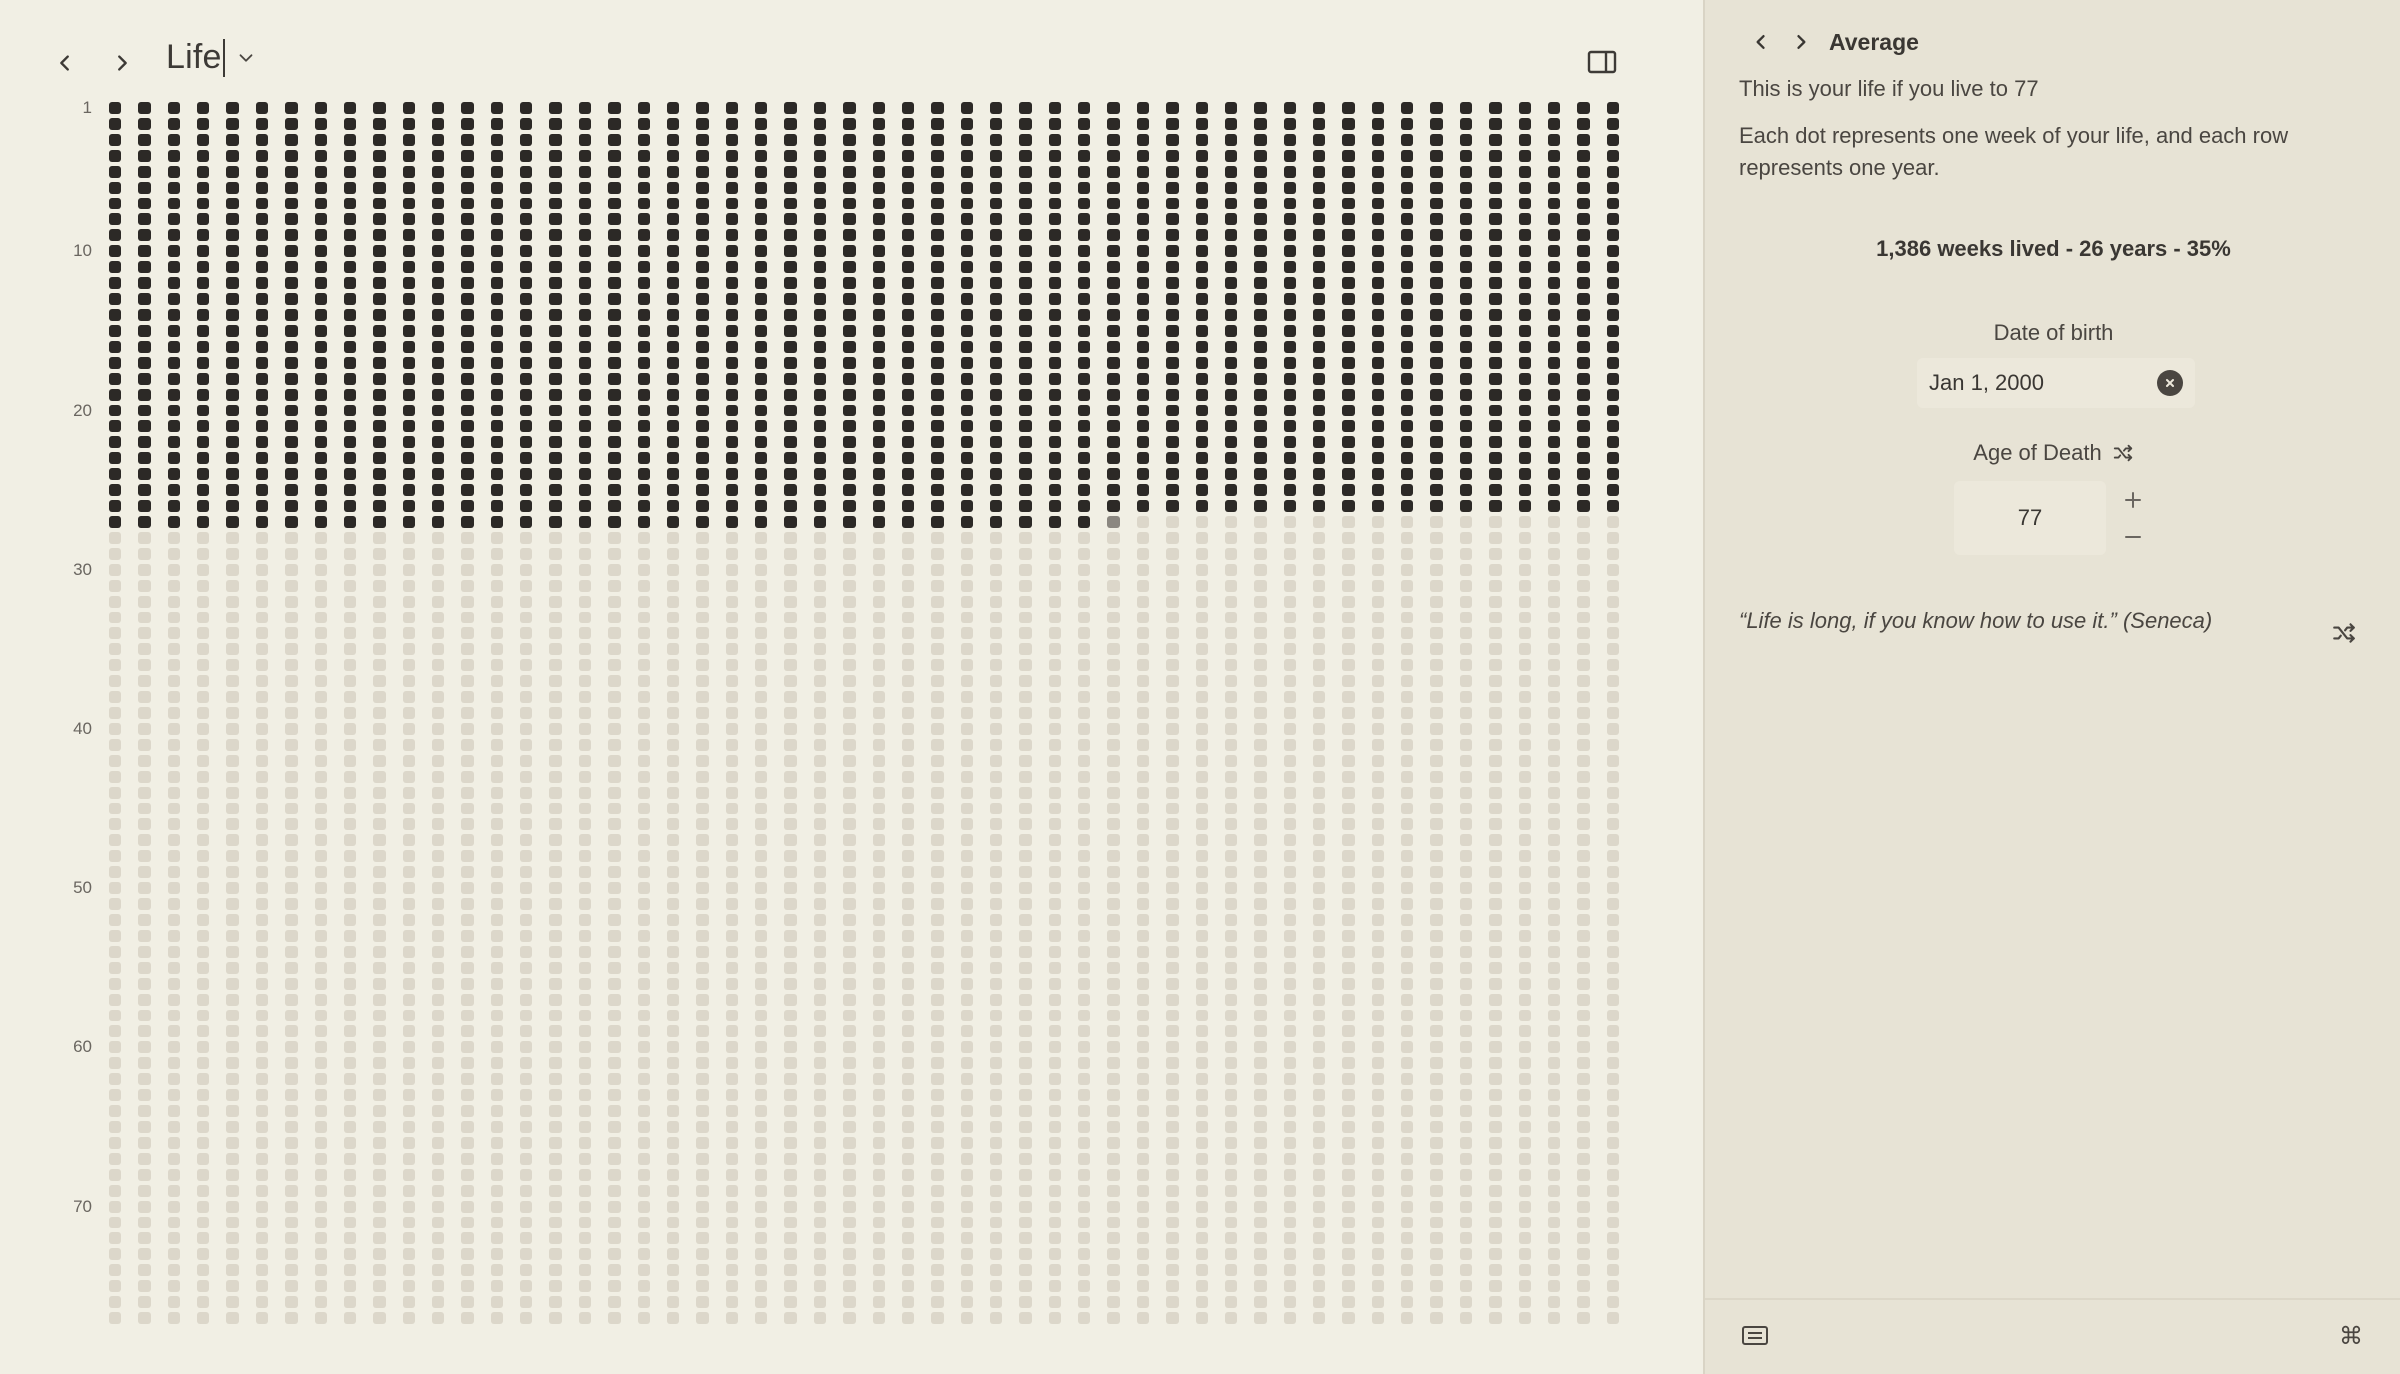  Describe the element at coordinates (1801, 42) in the screenshot. I see `panel-forward-button` at that location.